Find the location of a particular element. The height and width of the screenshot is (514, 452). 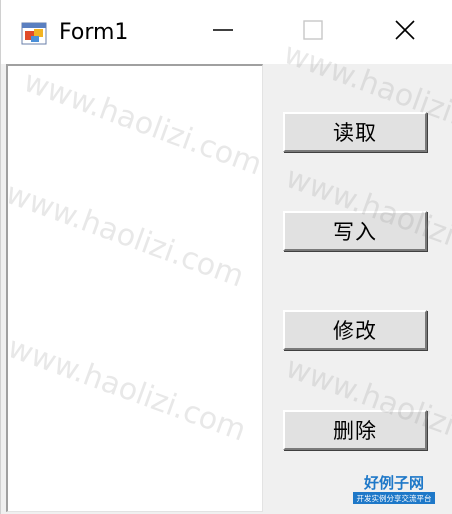

maximize-icon is located at coordinates (313, 32).